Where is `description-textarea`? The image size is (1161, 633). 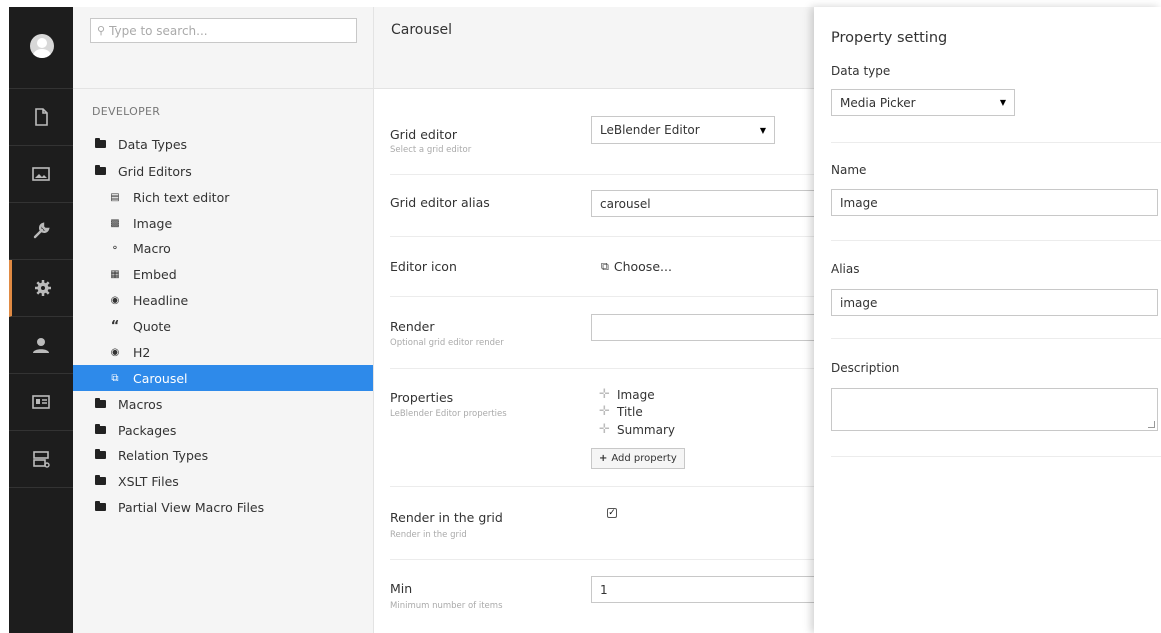 description-textarea is located at coordinates (994, 409).